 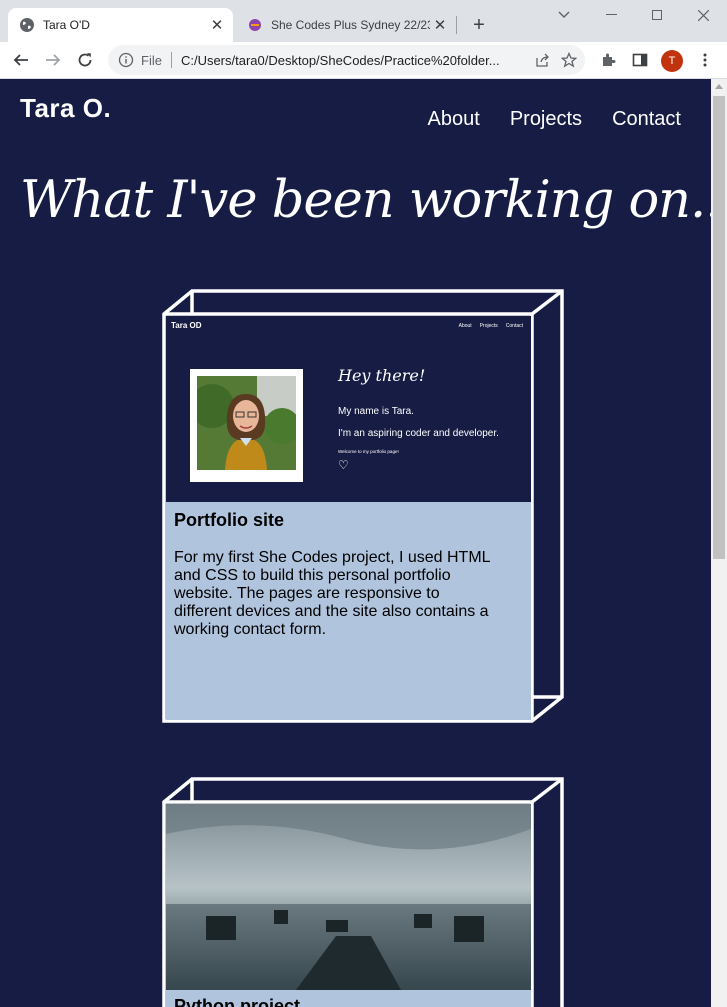 What do you see at coordinates (171, 60) in the screenshot?
I see `omnibox-divider` at bounding box center [171, 60].